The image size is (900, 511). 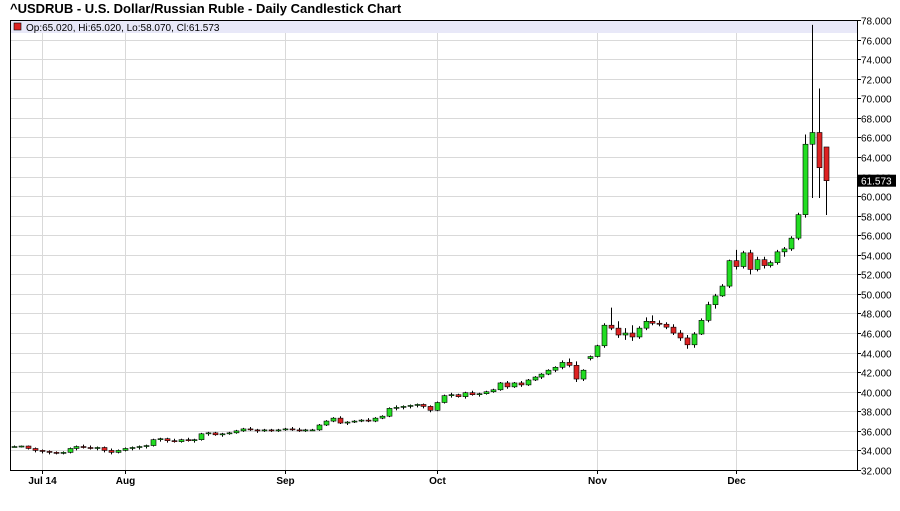 I want to click on x-tick-label: Dec, so click(x=736, y=481).